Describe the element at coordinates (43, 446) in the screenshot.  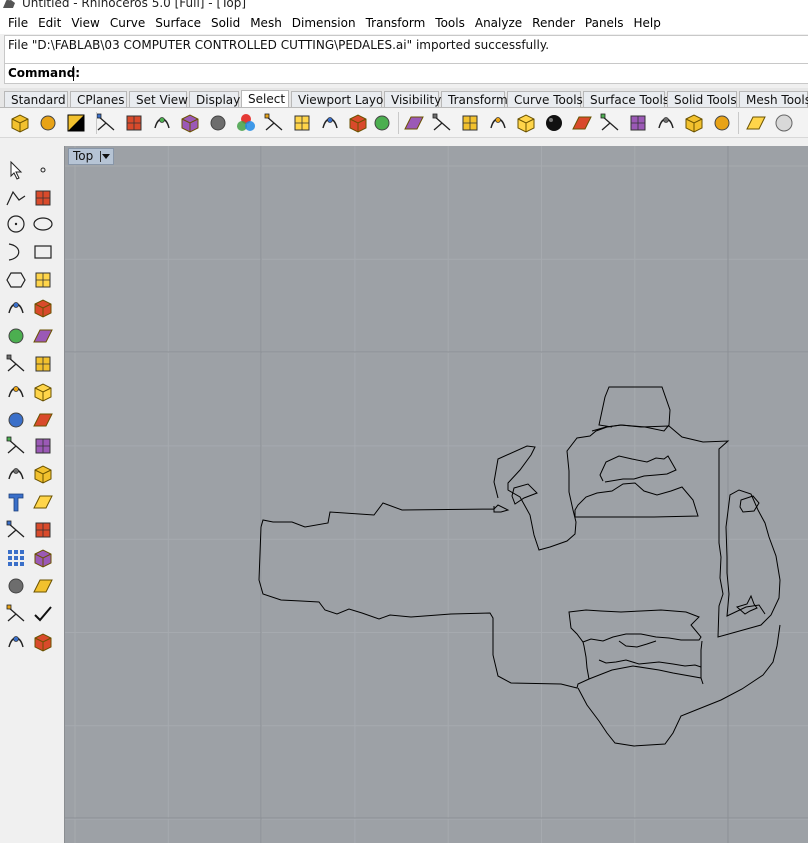
I see `ungroup-icon` at that location.